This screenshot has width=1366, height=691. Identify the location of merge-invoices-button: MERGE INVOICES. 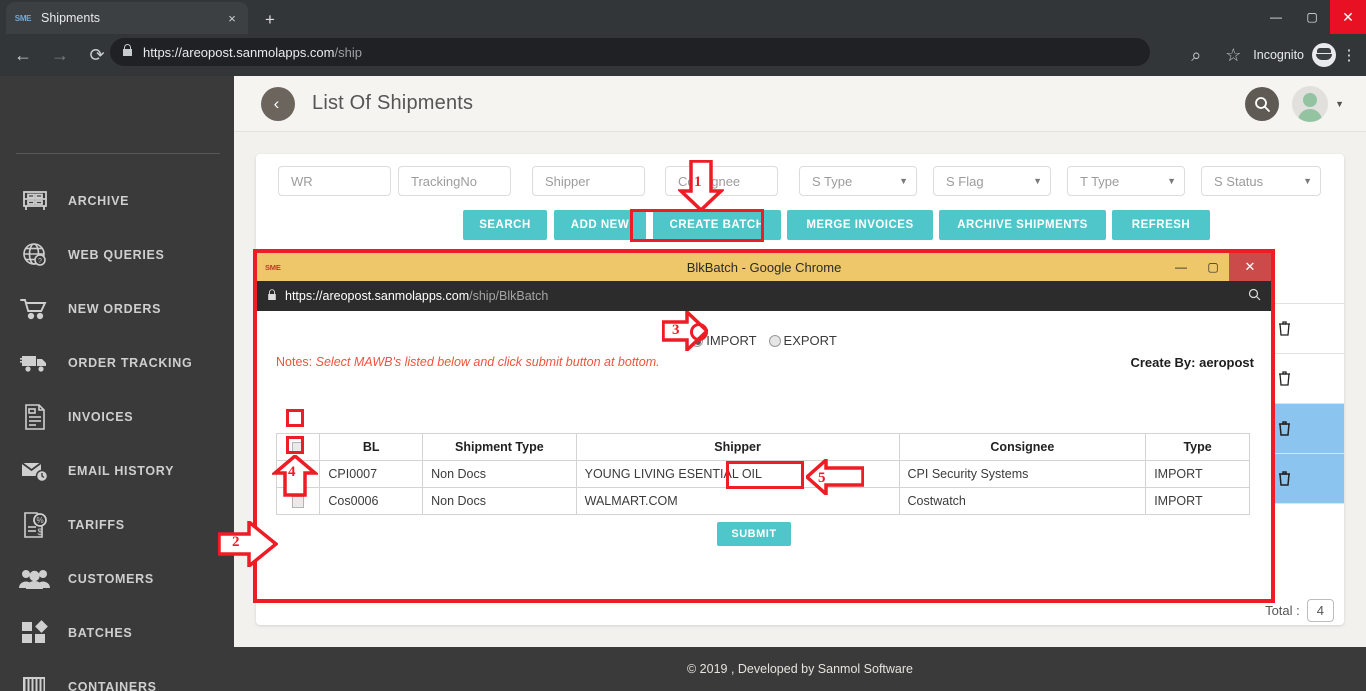
(860, 225).